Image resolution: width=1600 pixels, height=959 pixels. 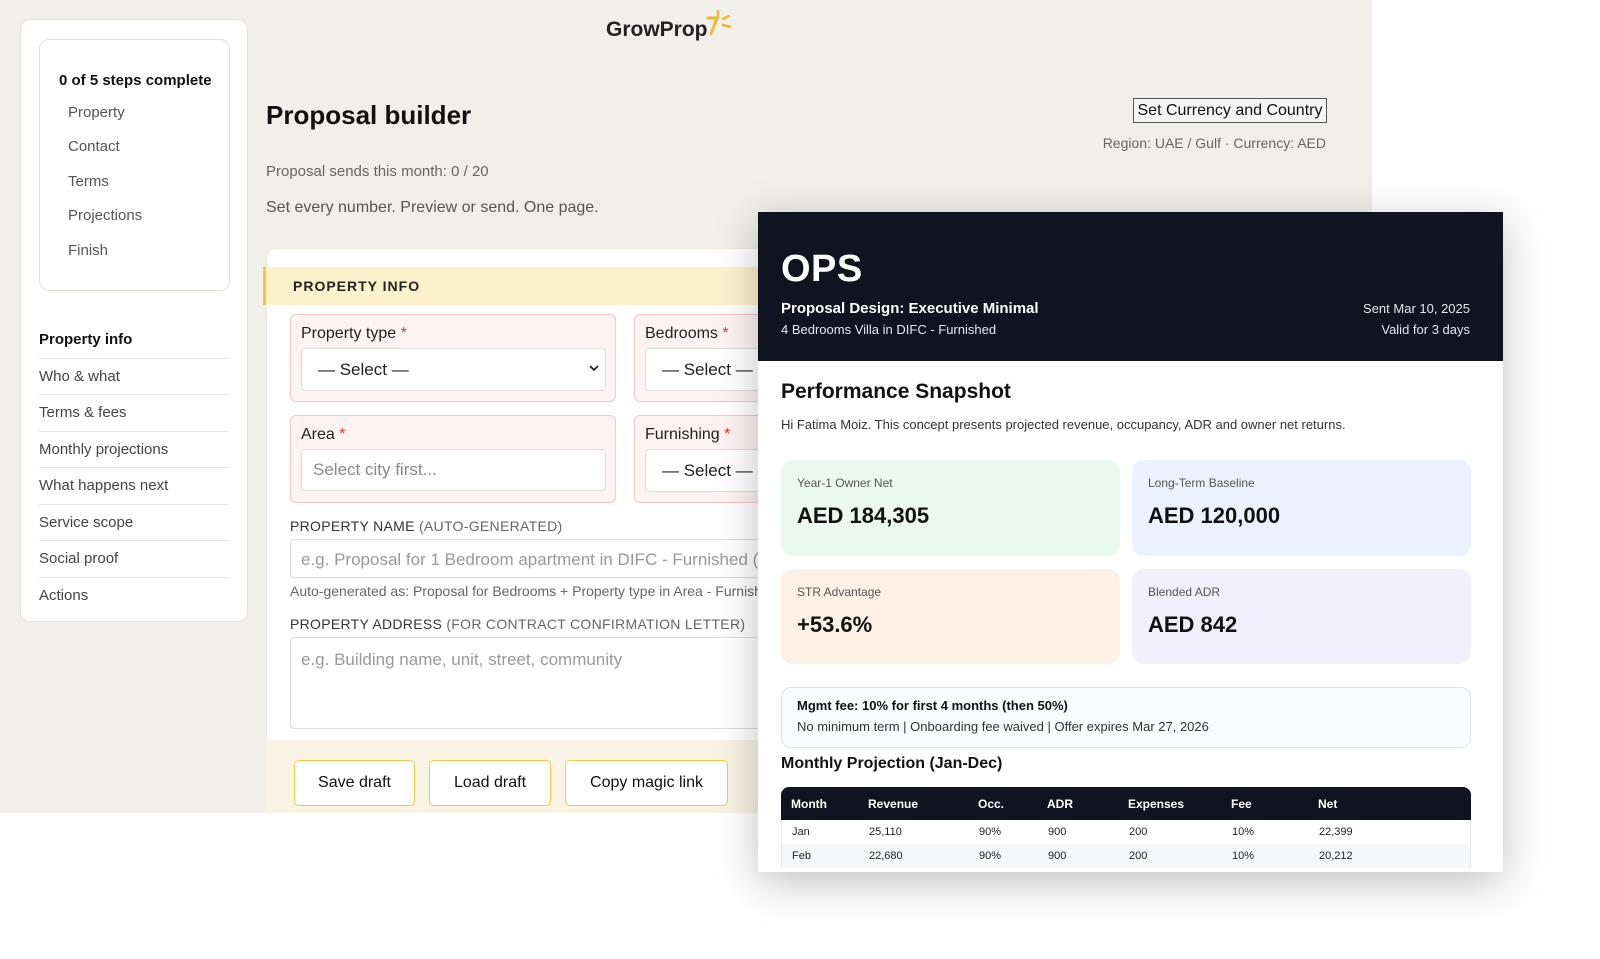 What do you see at coordinates (377, 171) in the screenshot?
I see `monthly-sends-counter: Proposal sends this month: 0 / 20` at bounding box center [377, 171].